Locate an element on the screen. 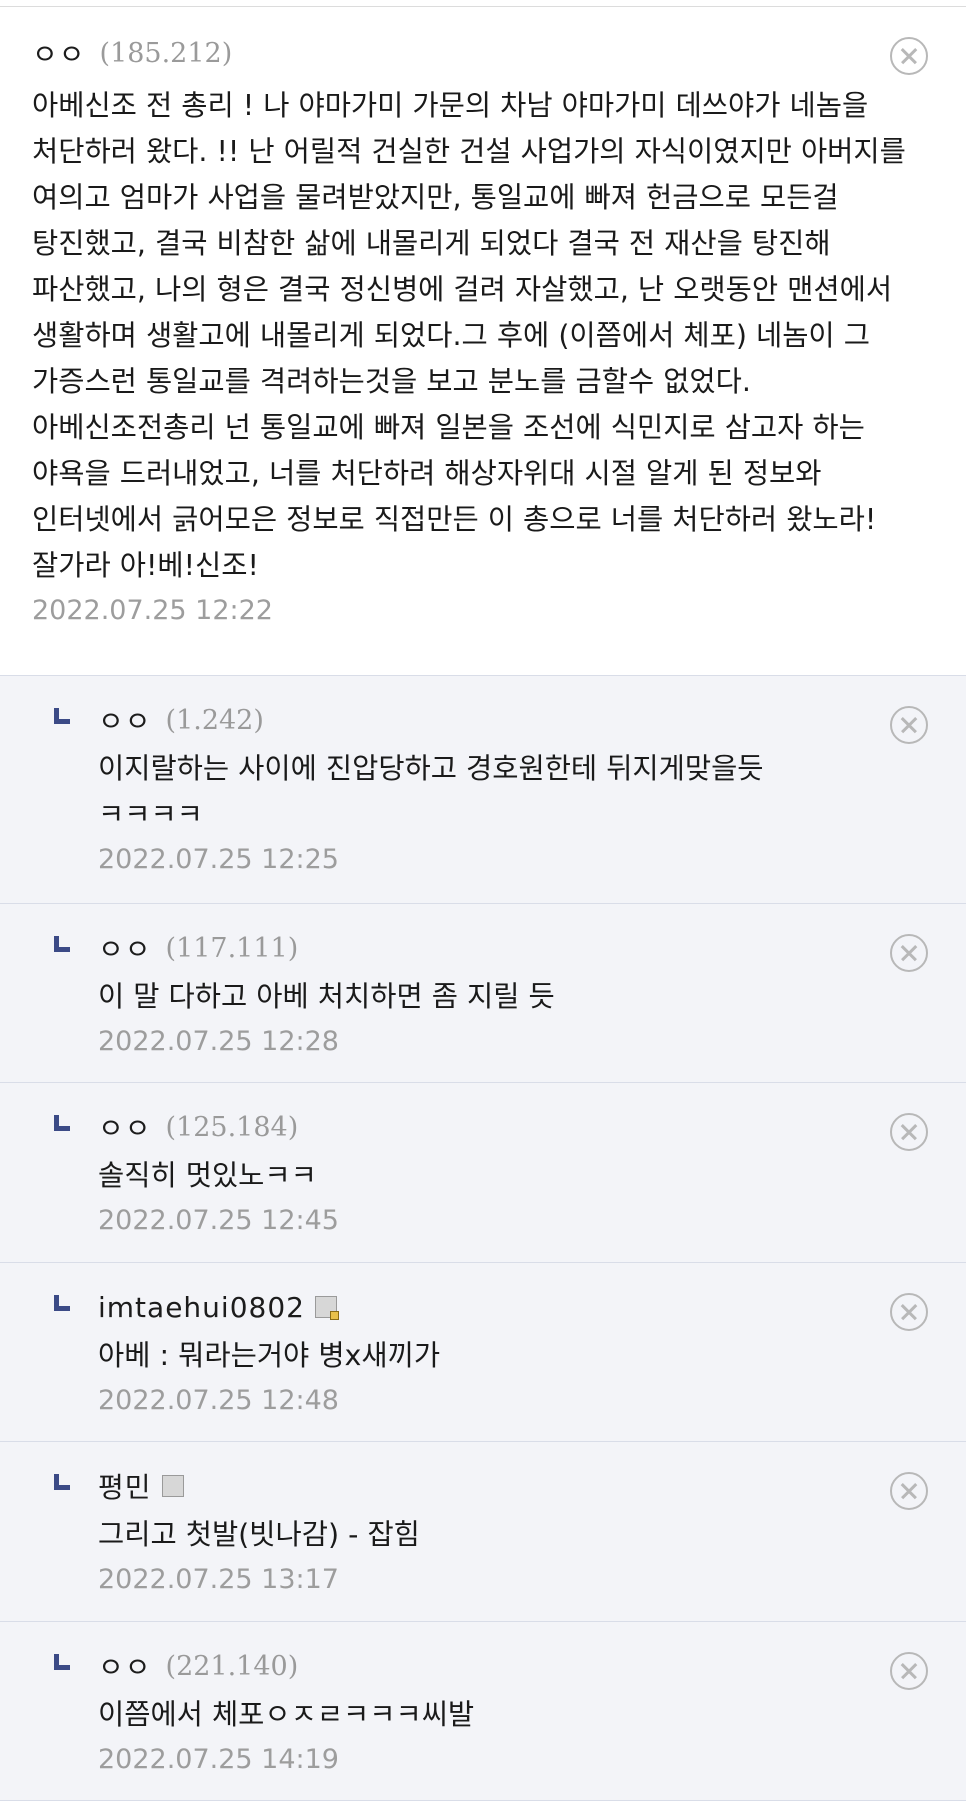 The height and width of the screenshot is (1801, 966). comment-header: ㅇㅇ (185.212) is located at coordinates (483, 53).